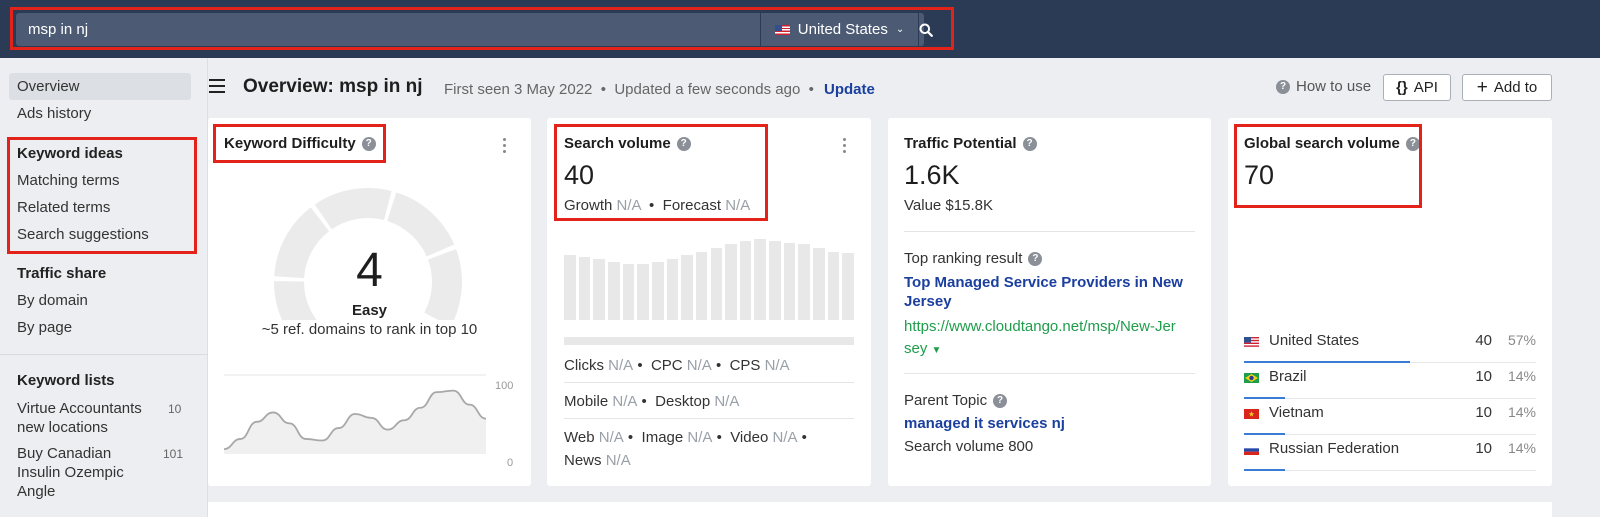 The width and height of the screenshot is (1600, 517). Describe the element at coordinates (1482, 87) in the screenshot. I see `plus-icon: +` at that location.